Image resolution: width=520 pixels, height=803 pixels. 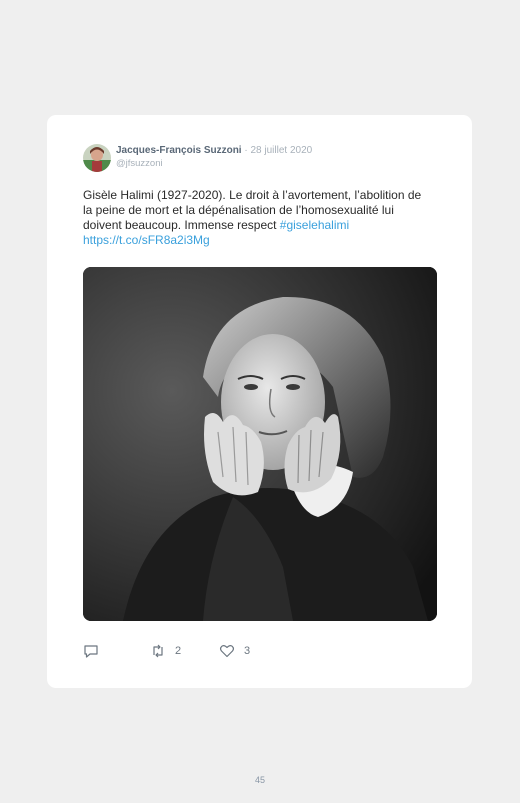 I want to click on reply-icon, so click(x=91, y=651).